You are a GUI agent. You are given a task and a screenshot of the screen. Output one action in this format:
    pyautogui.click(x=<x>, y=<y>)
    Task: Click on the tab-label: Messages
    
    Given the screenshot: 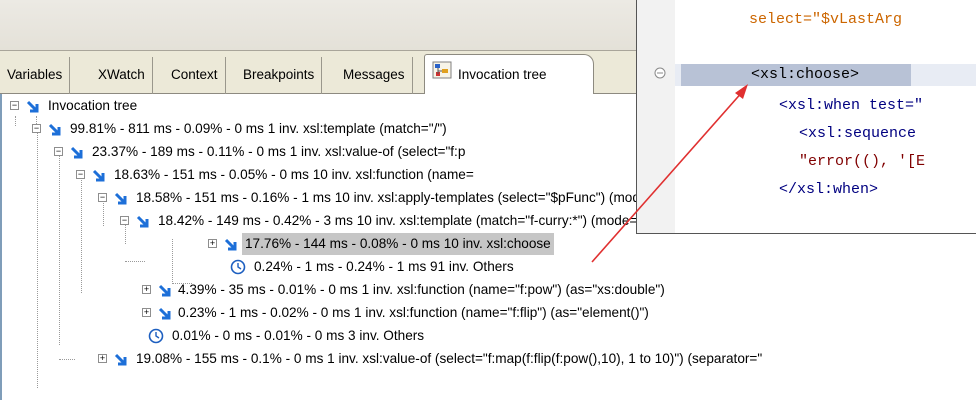 What is the action you would take?
    pyautogui.click(x=374, y=74)
    